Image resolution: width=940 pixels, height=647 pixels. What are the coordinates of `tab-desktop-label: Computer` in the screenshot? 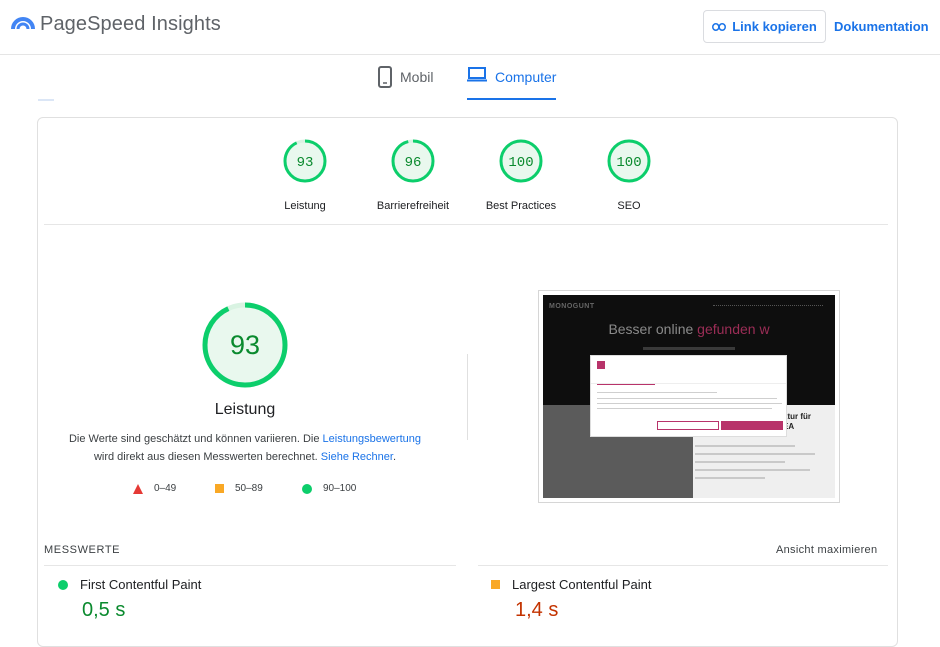 It's located at (526, 77).